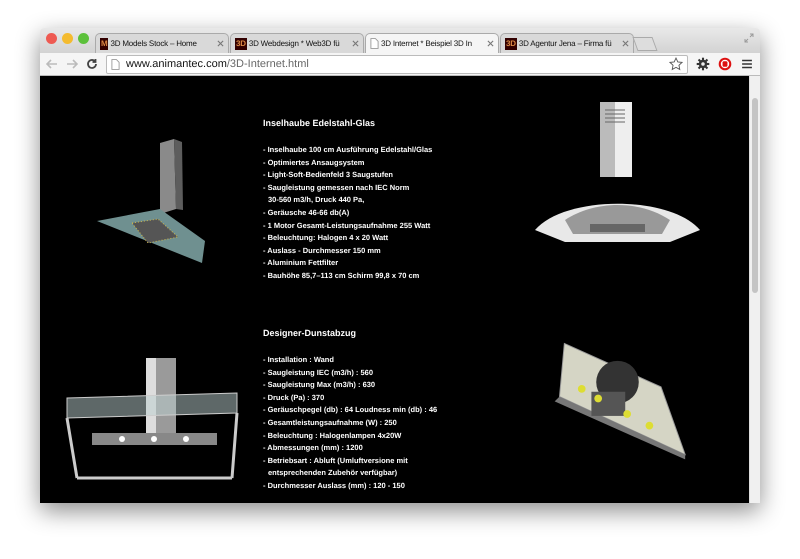 The image size is (800, 559). I want to click on bookmark-star-icon, so click(676, 64).